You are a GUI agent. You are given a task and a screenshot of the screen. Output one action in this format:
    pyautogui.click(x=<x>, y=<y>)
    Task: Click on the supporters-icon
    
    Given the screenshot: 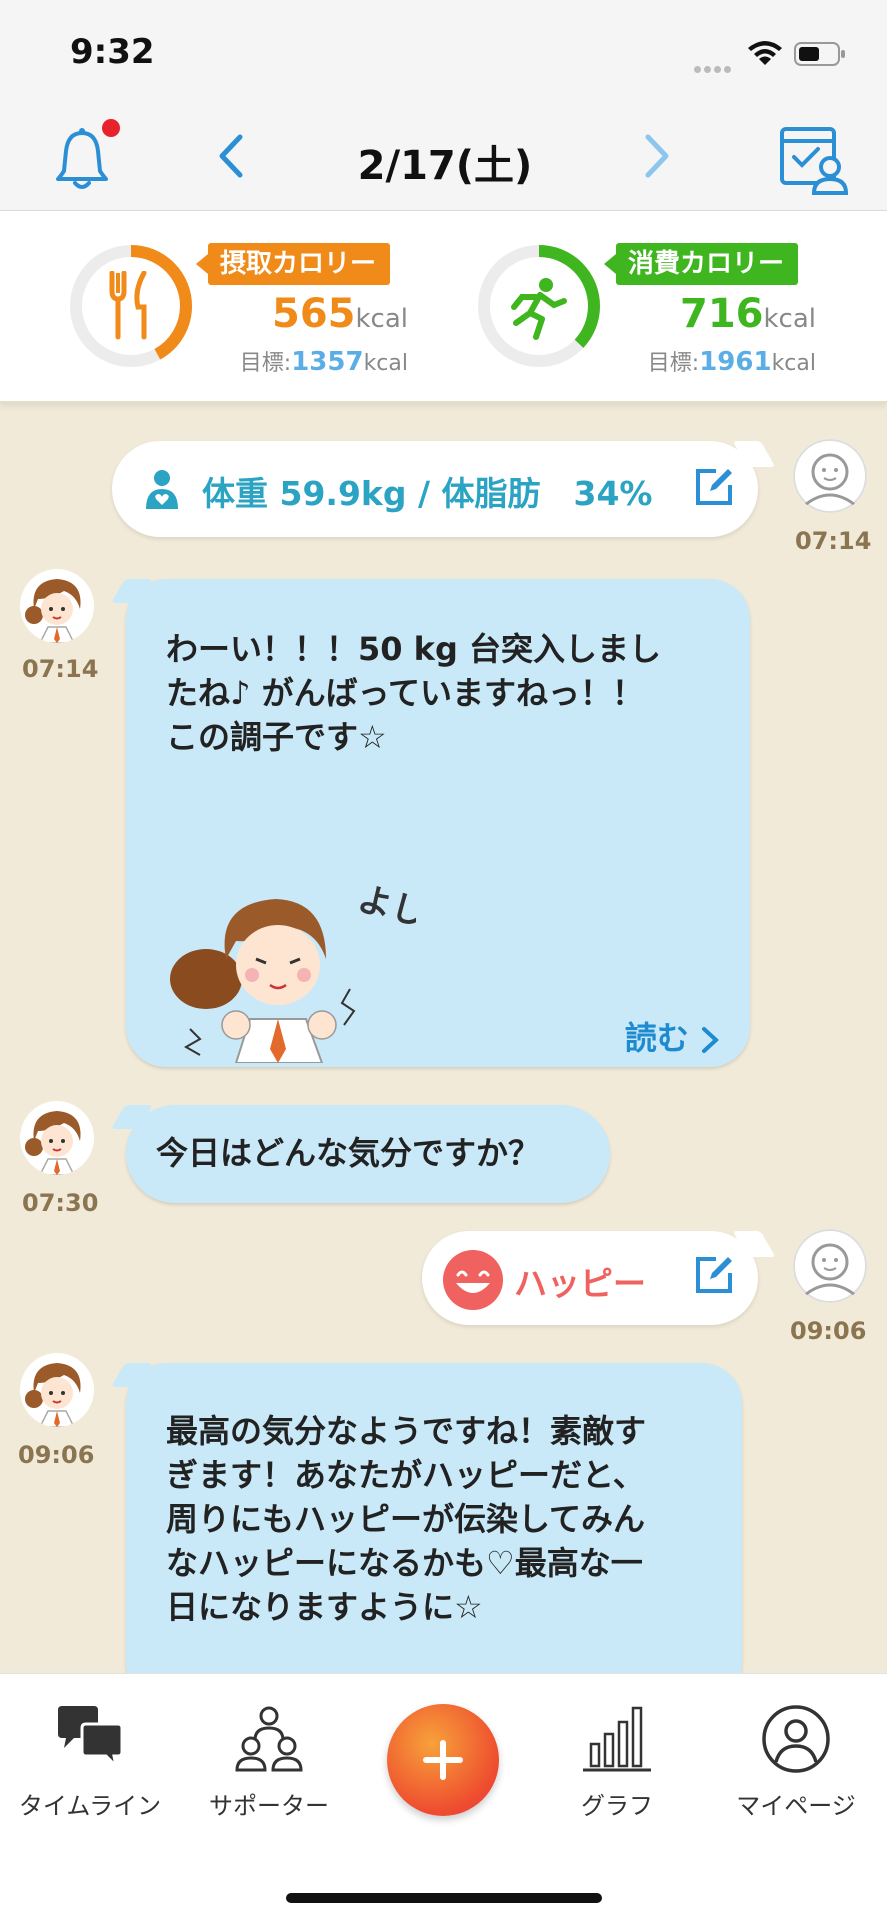 What is the action you would take?
    pyautogui.click(x=269, y=1739)
    